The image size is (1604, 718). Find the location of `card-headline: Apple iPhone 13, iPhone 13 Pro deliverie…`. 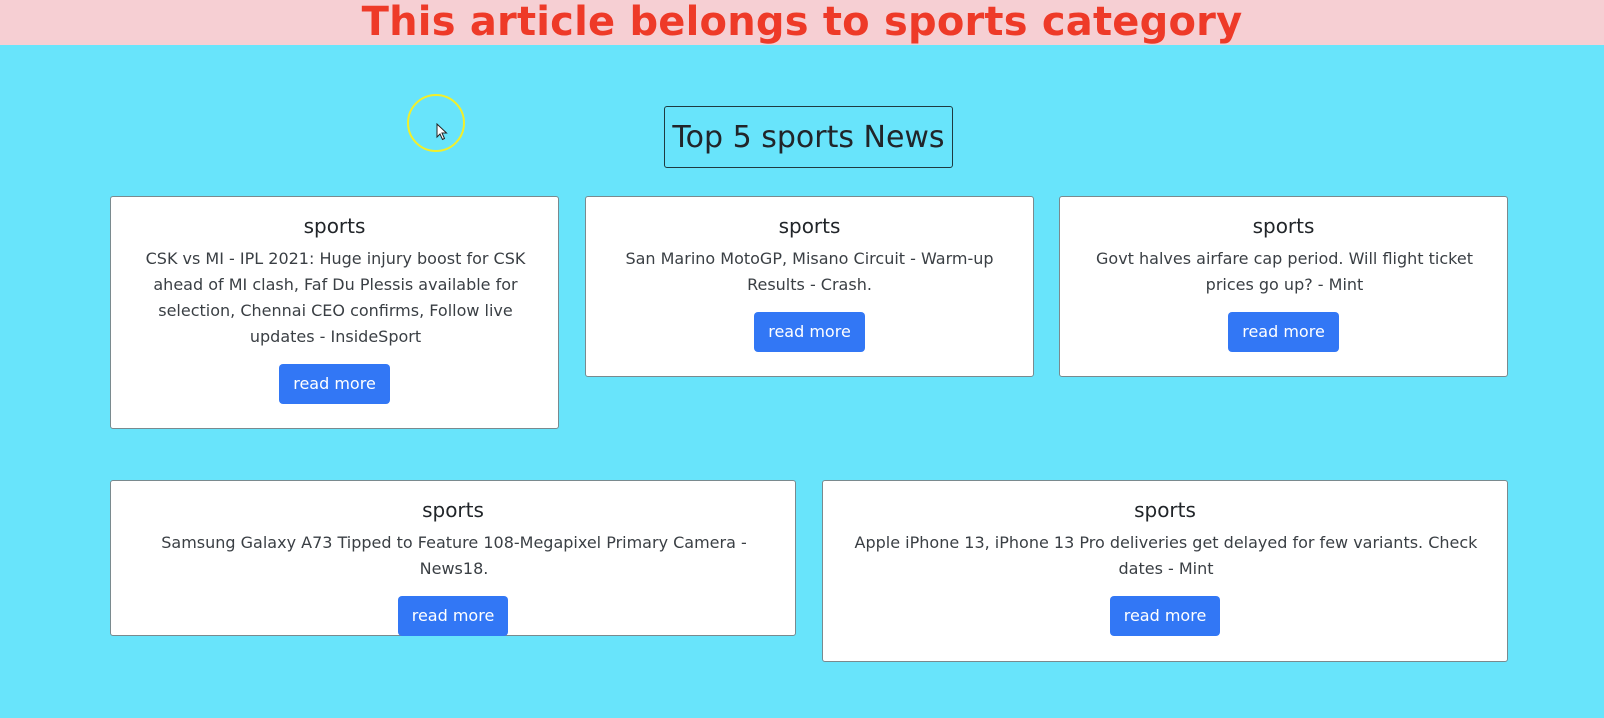

card-headline: Apple iPhone 13, iPhone 13 Pro deliverie… is located at coordinates (1166, 555).